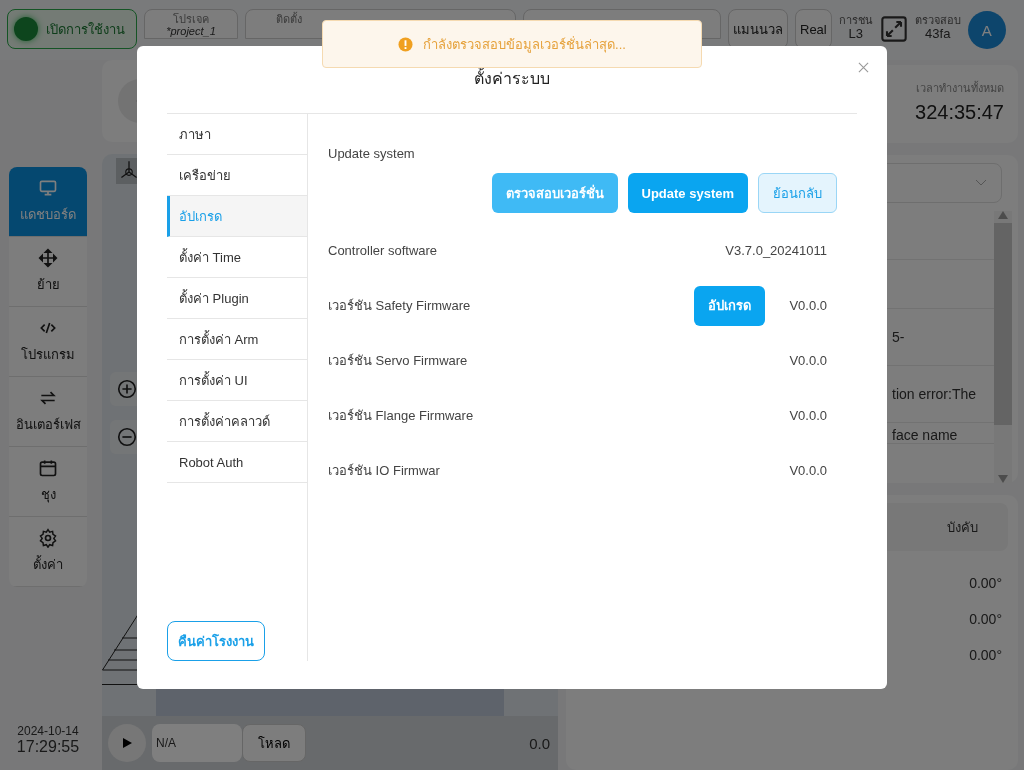 The height and width of the screenshot is (770, 1024). What do you see at coordinates (48, 552) in the screenshot?
I see `nav-item: ตั้งค่า` at bounding box center [48, 552].